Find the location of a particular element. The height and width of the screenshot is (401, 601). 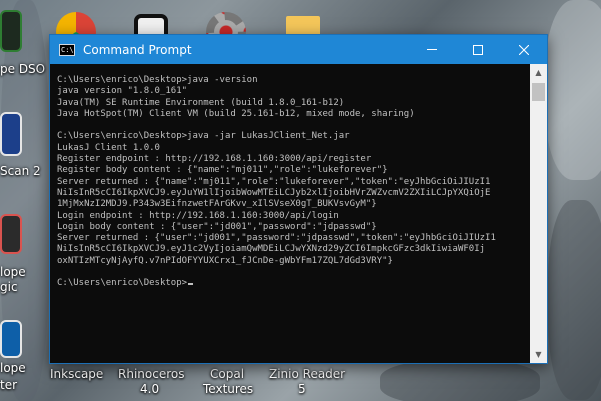

minimize-button is located at coordinates (432, 49).